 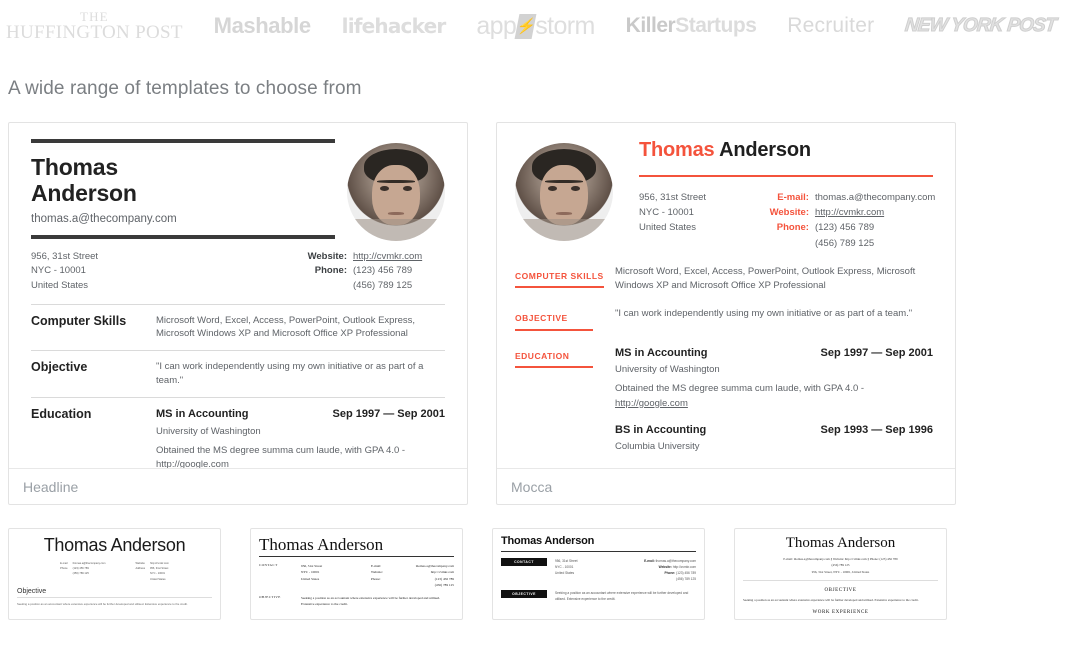 What do you see at coordinates (661, 429) in the screenshot?
I see `education-degree: BS in Accounting` at bounding box center [661, 429].